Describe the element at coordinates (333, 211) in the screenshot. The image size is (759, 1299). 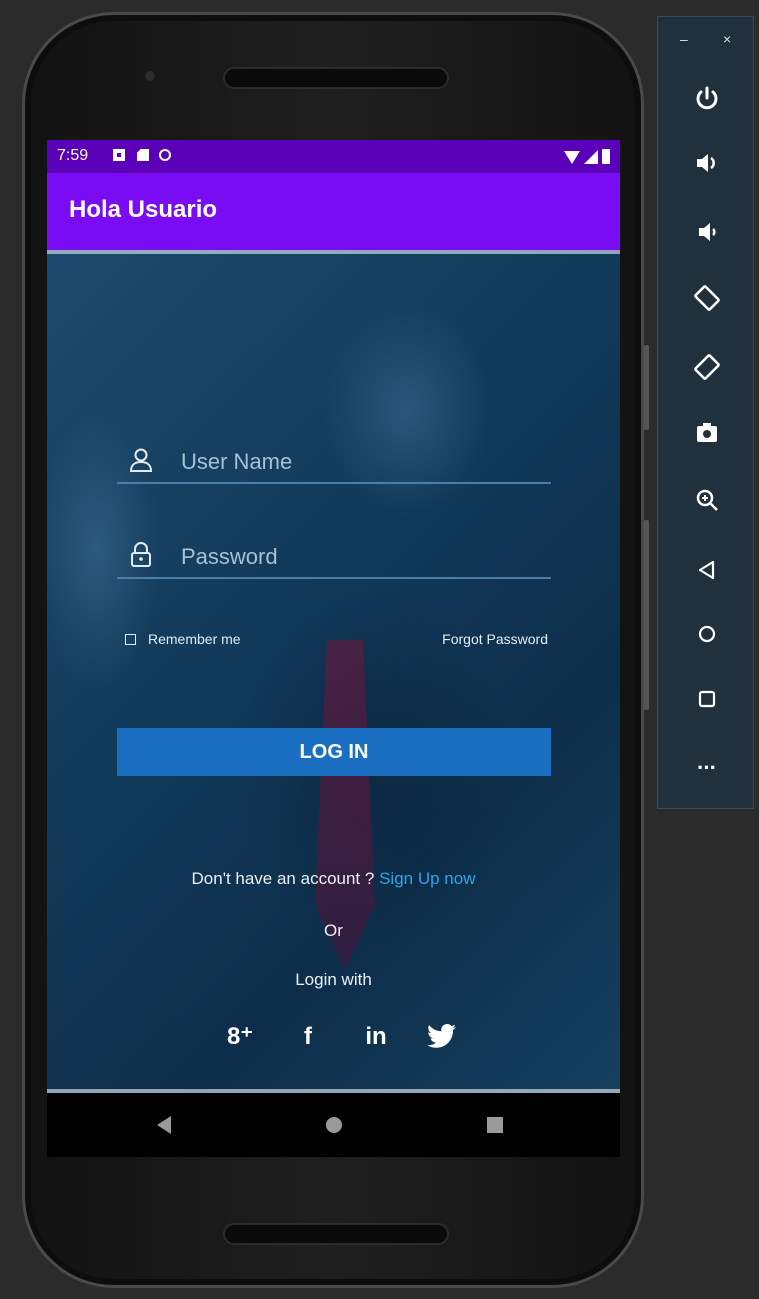
I see `app-bar: Hola Usuario` at that location.